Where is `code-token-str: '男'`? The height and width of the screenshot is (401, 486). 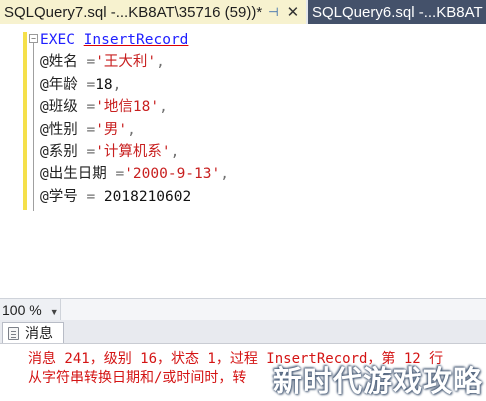
code-token-str: '男' is located at coordinates (111, 129).